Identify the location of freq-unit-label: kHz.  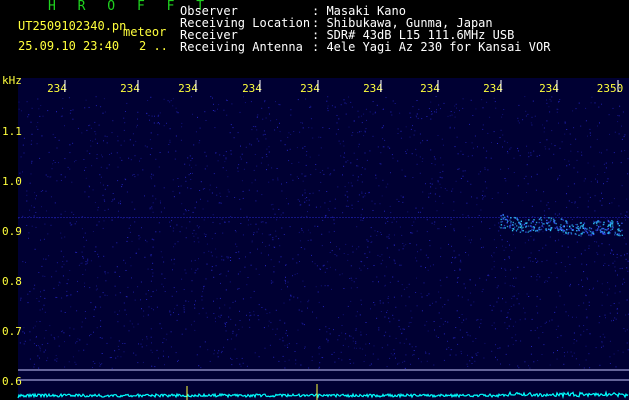
(12, 80).